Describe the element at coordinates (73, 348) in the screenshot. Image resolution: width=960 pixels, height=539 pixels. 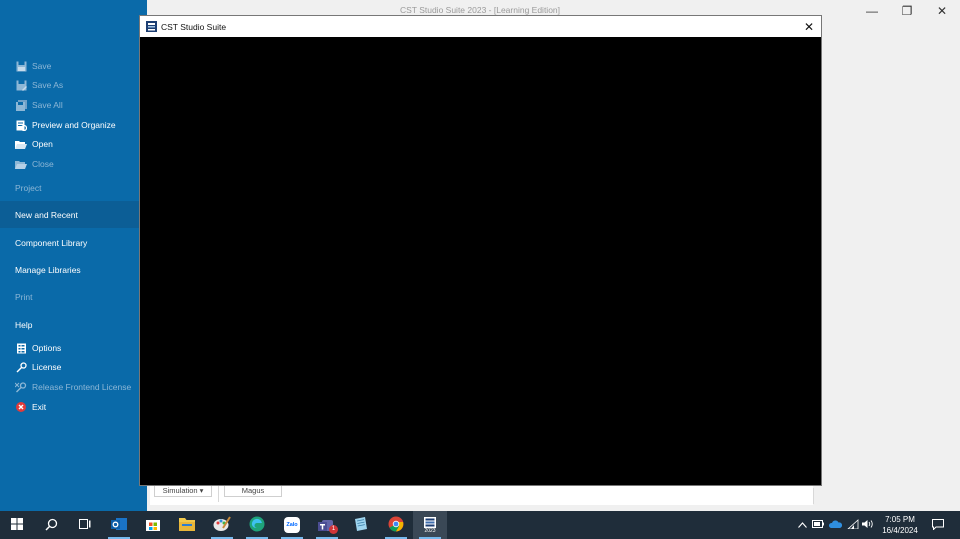
I see `sidebar-item-options: Options` at that location.